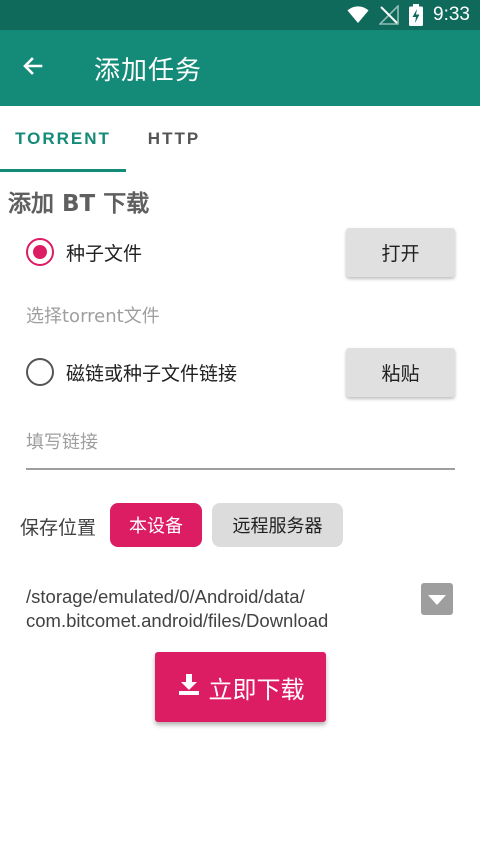 The height and width of the screenshot is (862, 480). I want to click on status-bar: 9:33, so click(240, 15).